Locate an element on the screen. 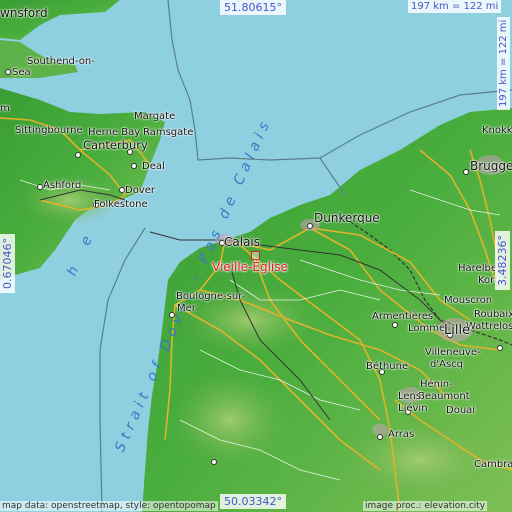 Image resolution: width=512 pixels, height=512 pixels. place-label: Beaumont is located at coordinates (444, 396).